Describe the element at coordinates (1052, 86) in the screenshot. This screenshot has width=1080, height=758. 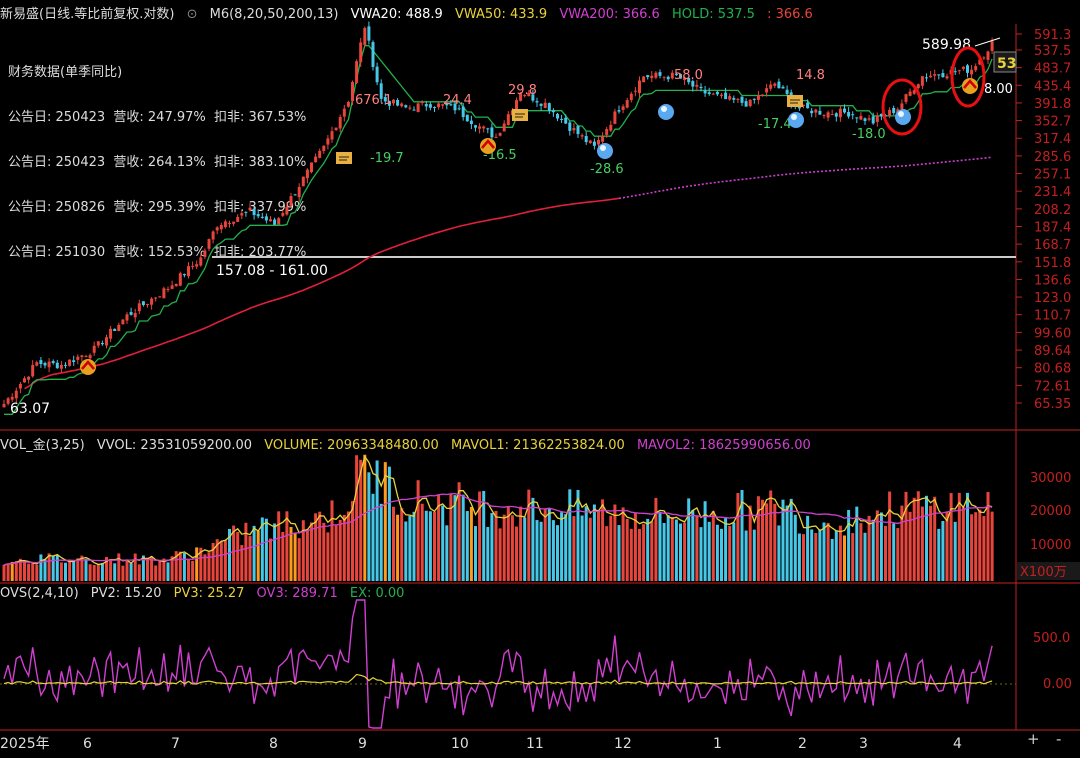
I see `price-tick-label: 435.4` at that location.